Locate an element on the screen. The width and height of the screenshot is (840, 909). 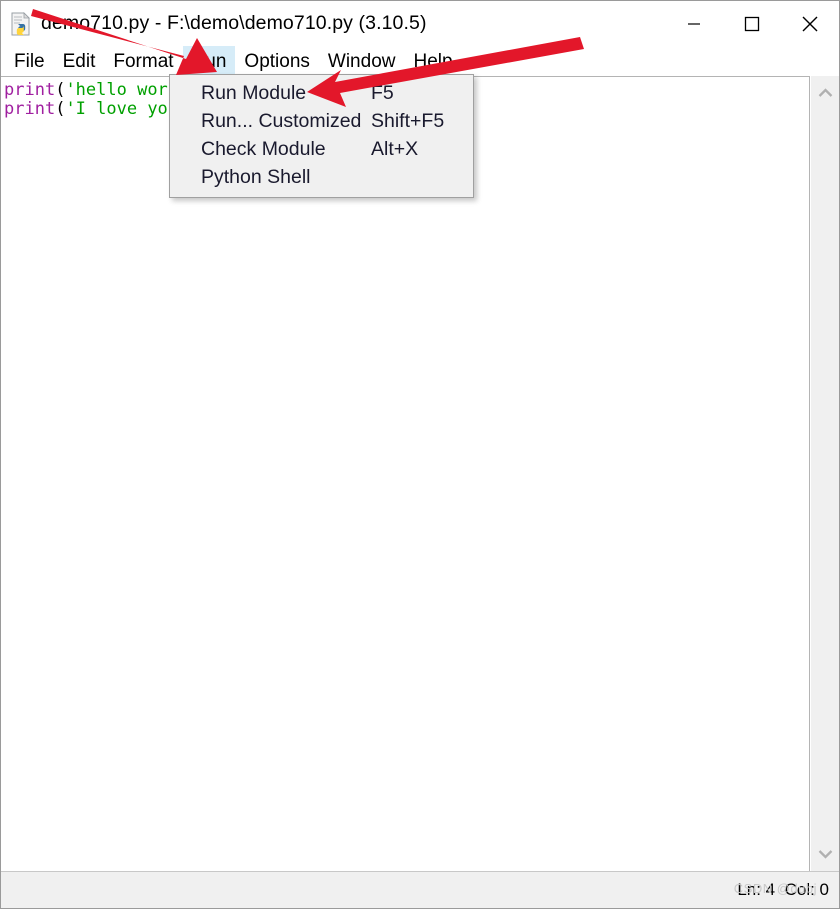
maximize-button is located at coordinates (752, 23).